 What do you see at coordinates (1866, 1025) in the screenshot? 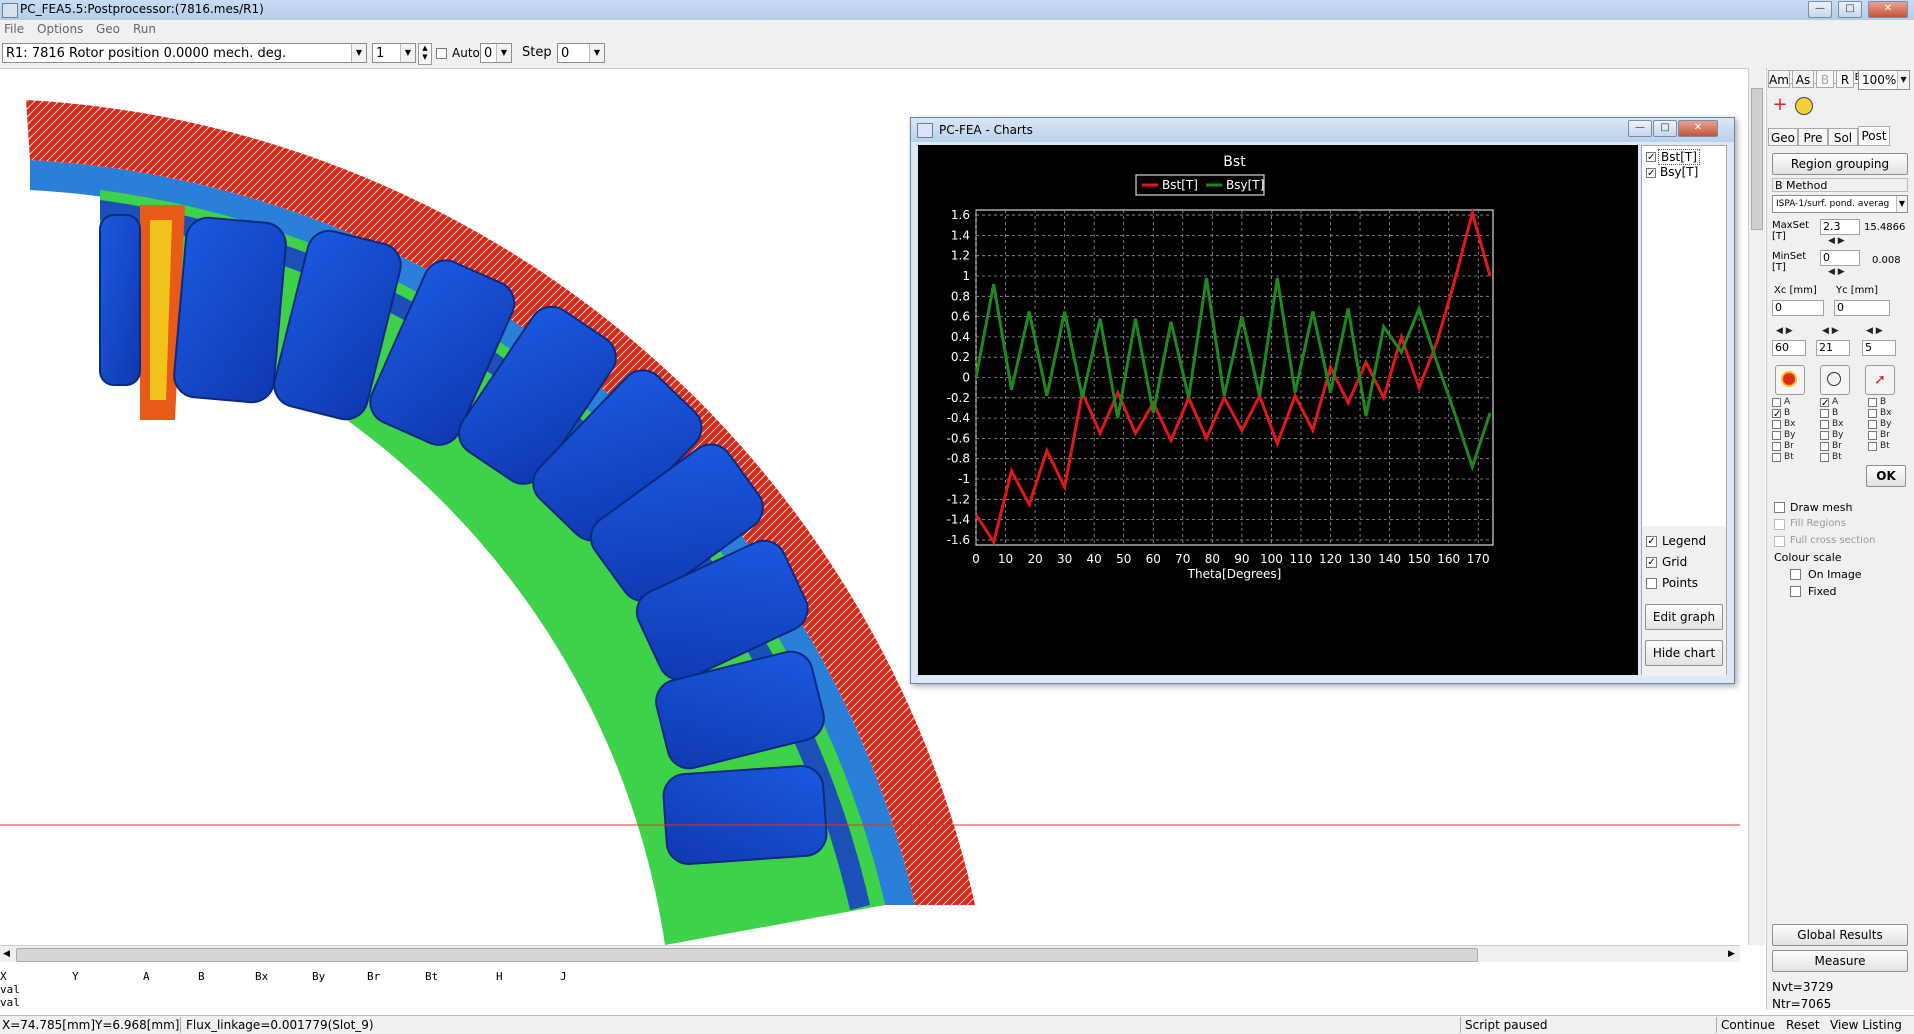
I see `view-listing-button: View Listing` at bounding box center [1866, 1025].